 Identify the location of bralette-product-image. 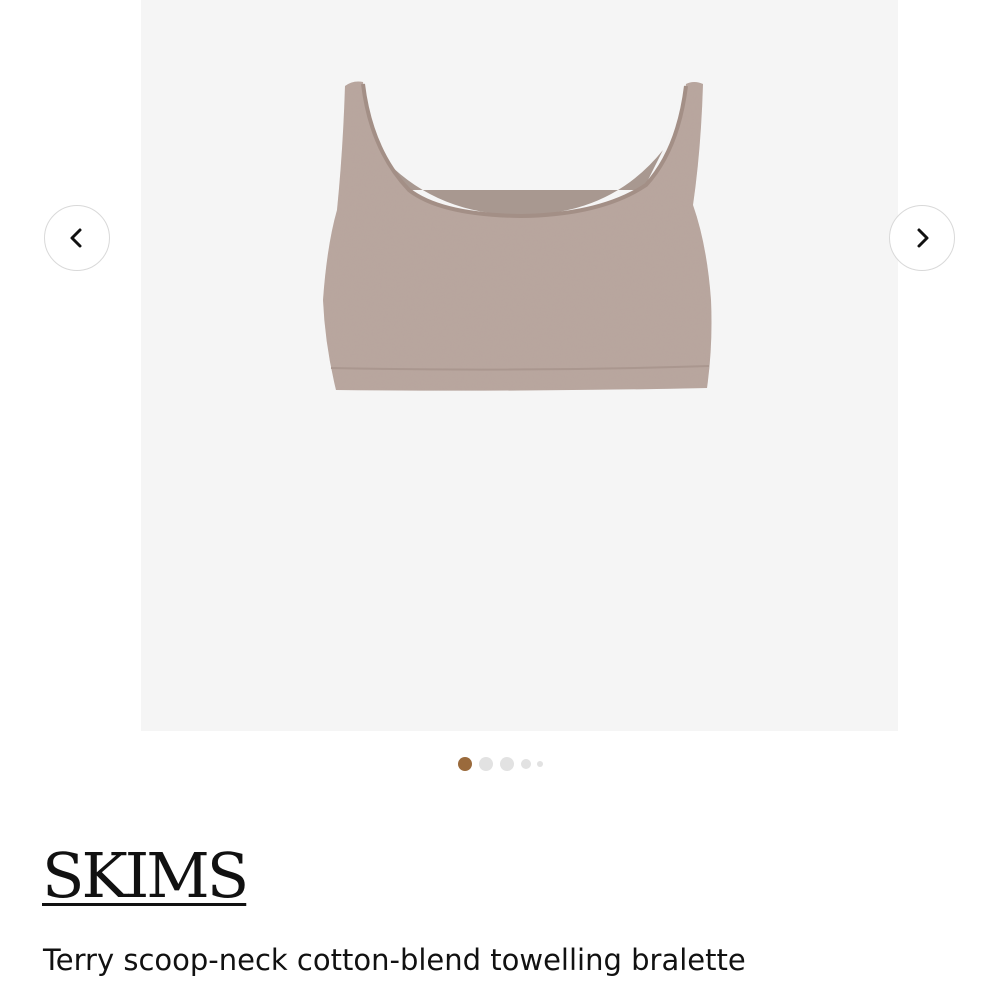
(517, 236).